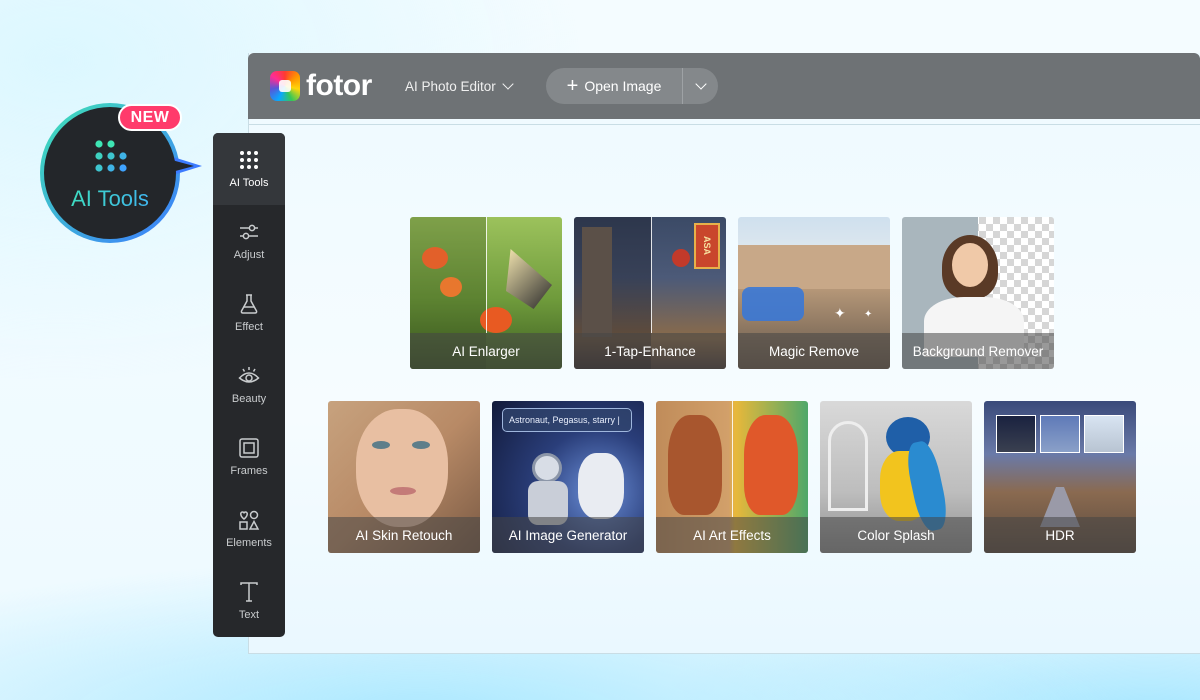 This screenshot has height=700, width=1200. What do you see at coordinates (486, 351) in the screenshot?
I see `tool-card-label: AI Enlarger` at bounding box center [486, 351].